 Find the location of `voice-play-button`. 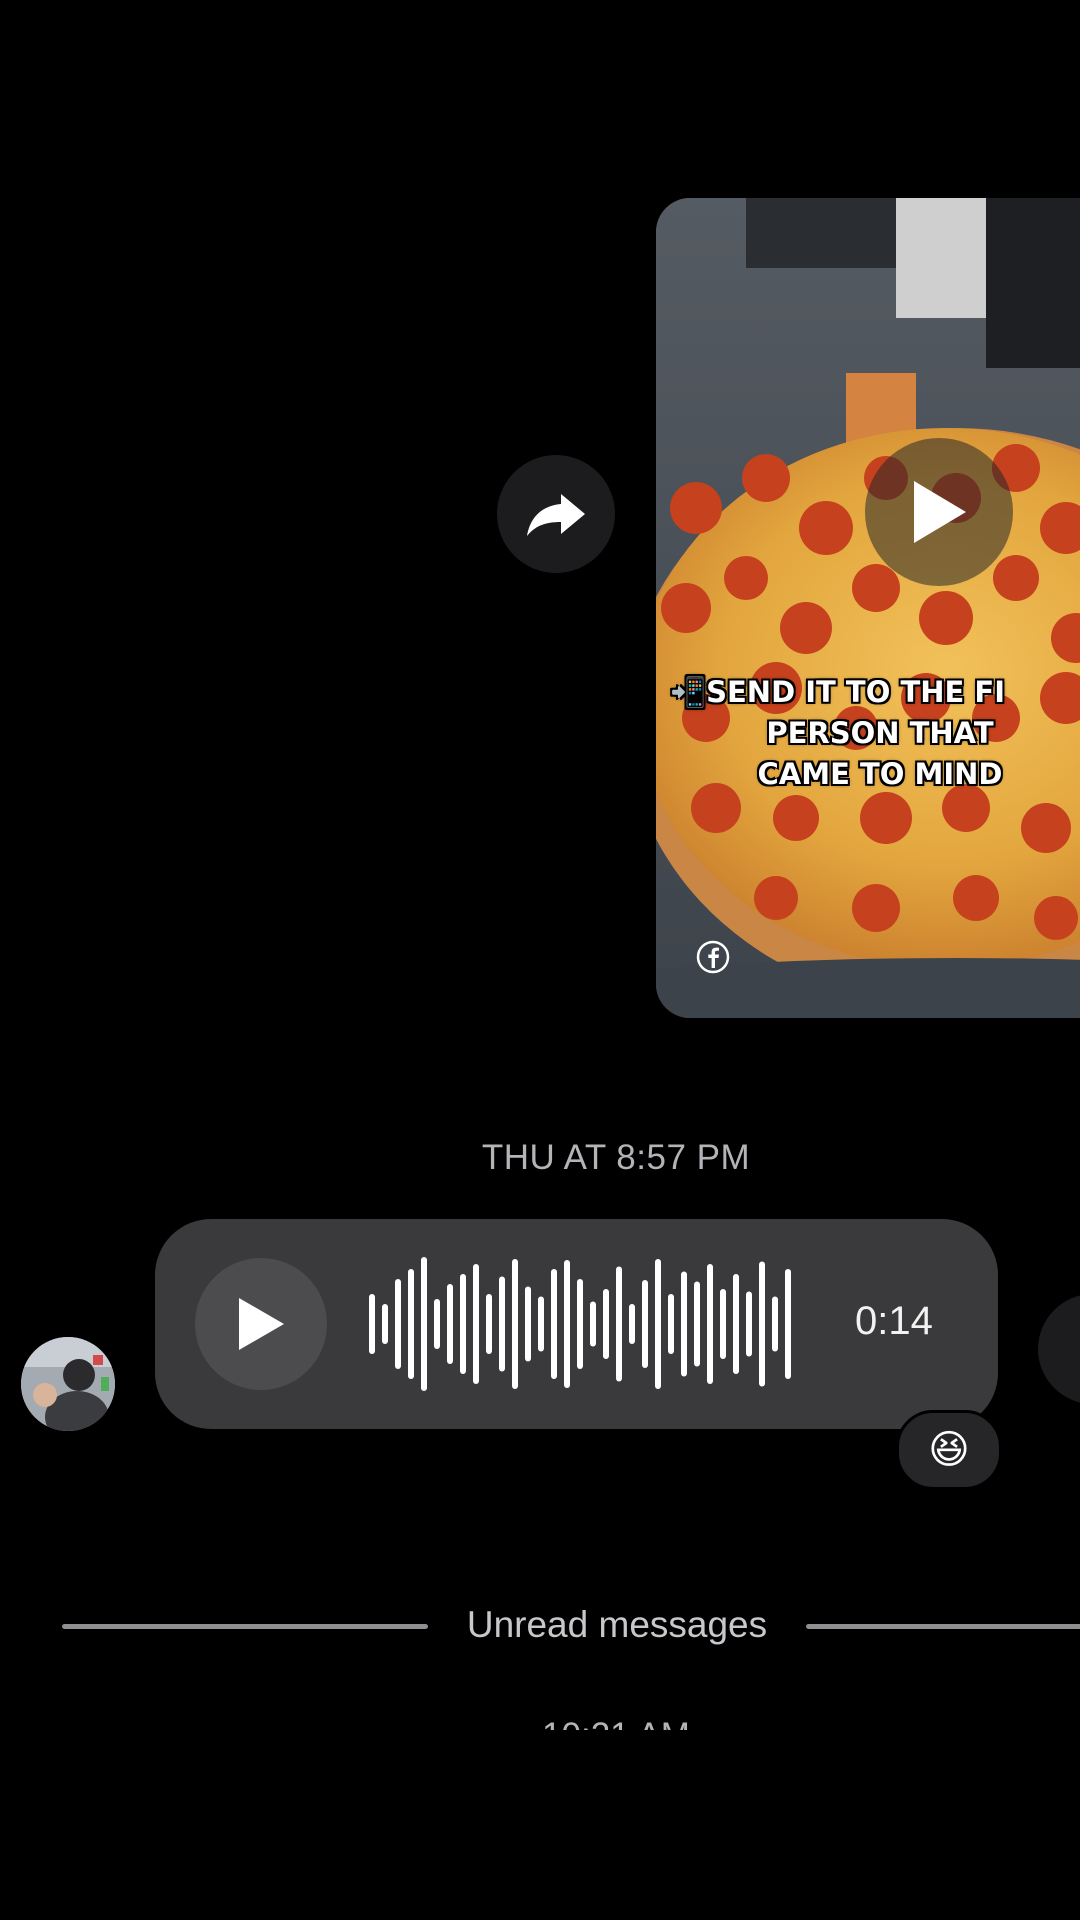

voice-play-button is located at coordinates (261, 1324).